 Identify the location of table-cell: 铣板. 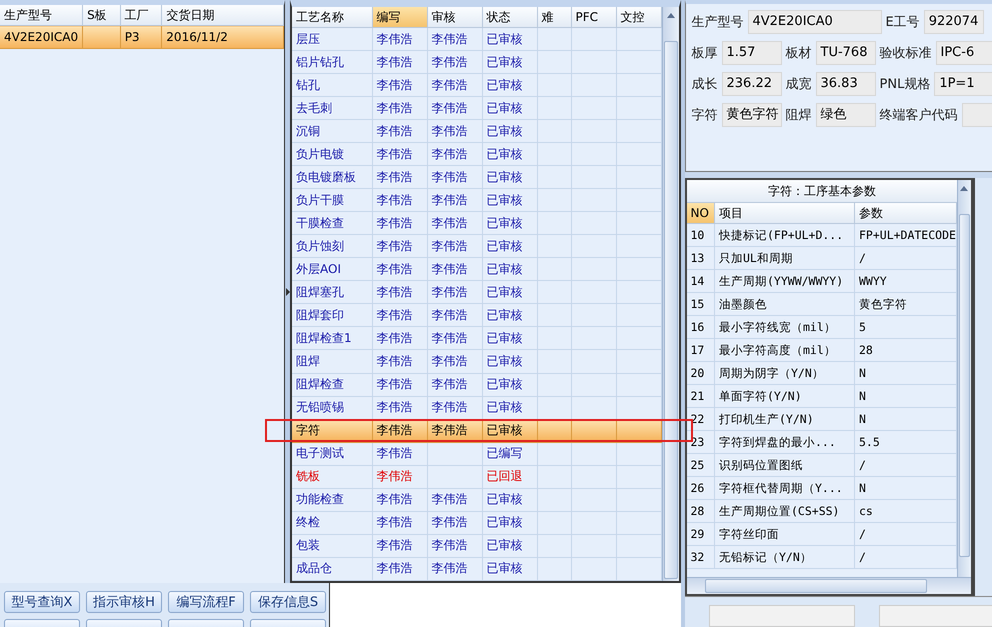
(332, 476).